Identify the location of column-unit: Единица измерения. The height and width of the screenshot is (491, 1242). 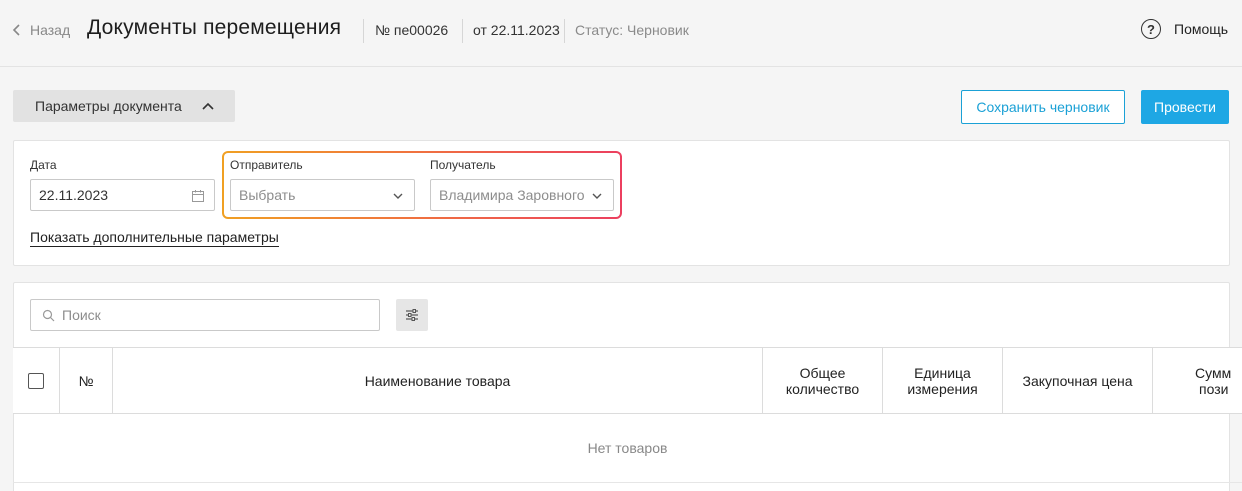
(943, 381).